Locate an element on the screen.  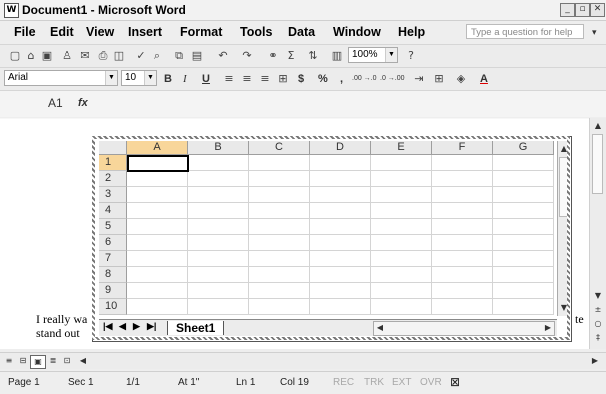
restore-button: ▫ is located at coordinates (582, 10).